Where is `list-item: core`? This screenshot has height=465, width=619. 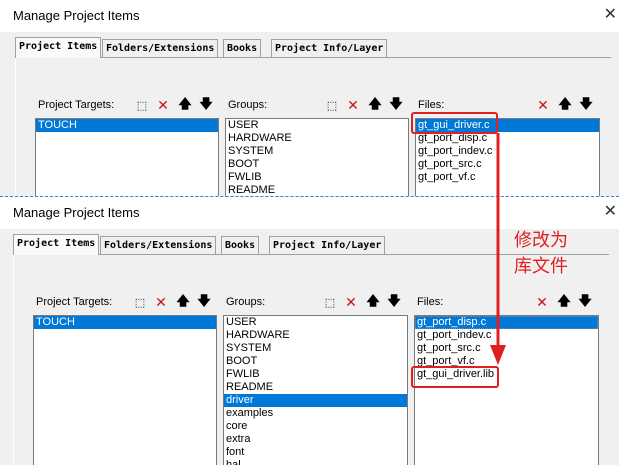 list-item: core is located at coordinates (315, 426).